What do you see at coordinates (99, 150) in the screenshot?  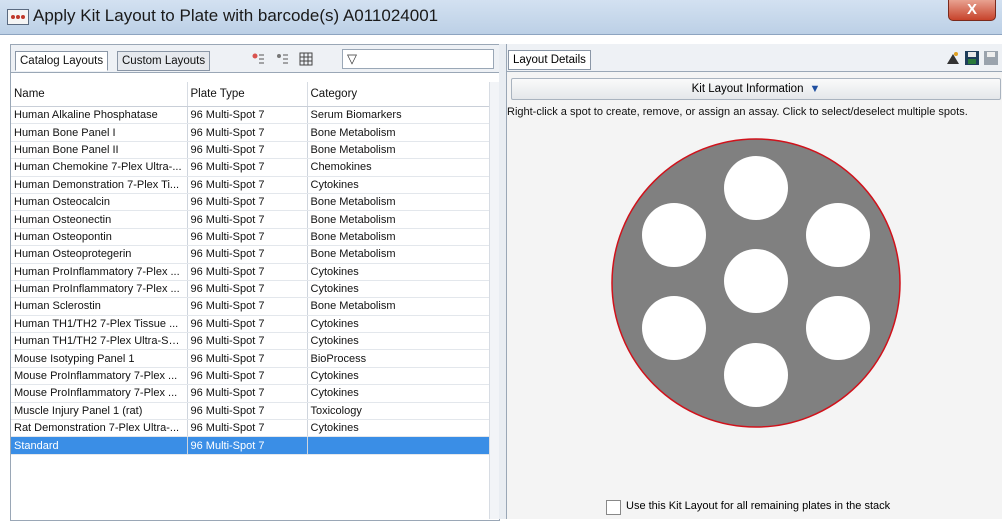 I see `cell-name: Human Bone Panel II` at bounding box center [99, 150].